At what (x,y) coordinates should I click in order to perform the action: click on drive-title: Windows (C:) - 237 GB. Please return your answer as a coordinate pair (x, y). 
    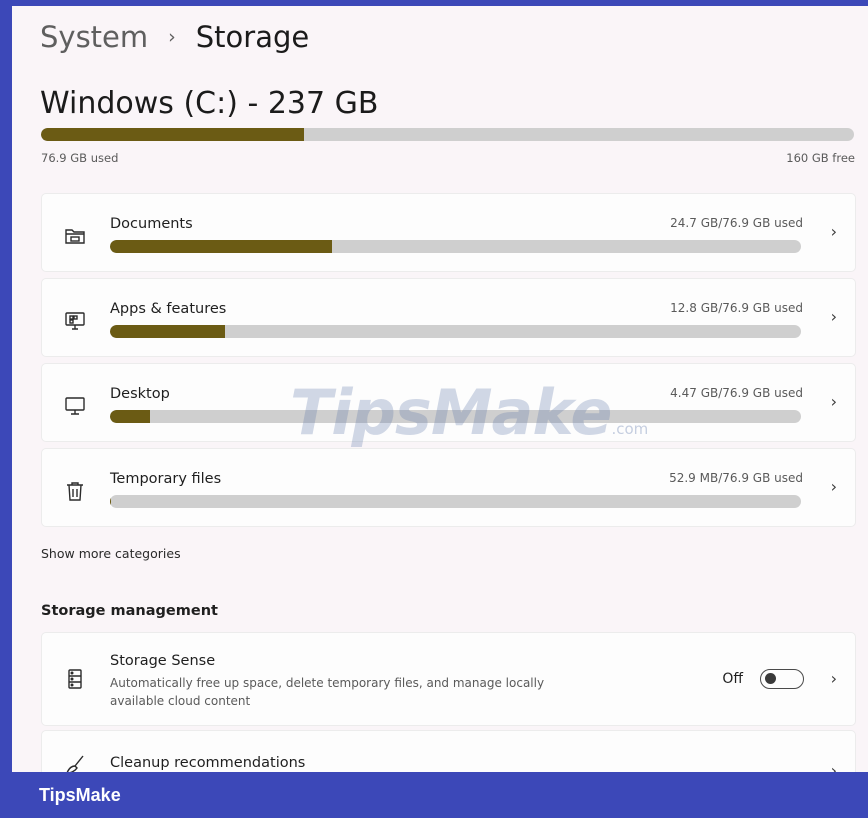
    Looking at the image, I should click on (209, 103).